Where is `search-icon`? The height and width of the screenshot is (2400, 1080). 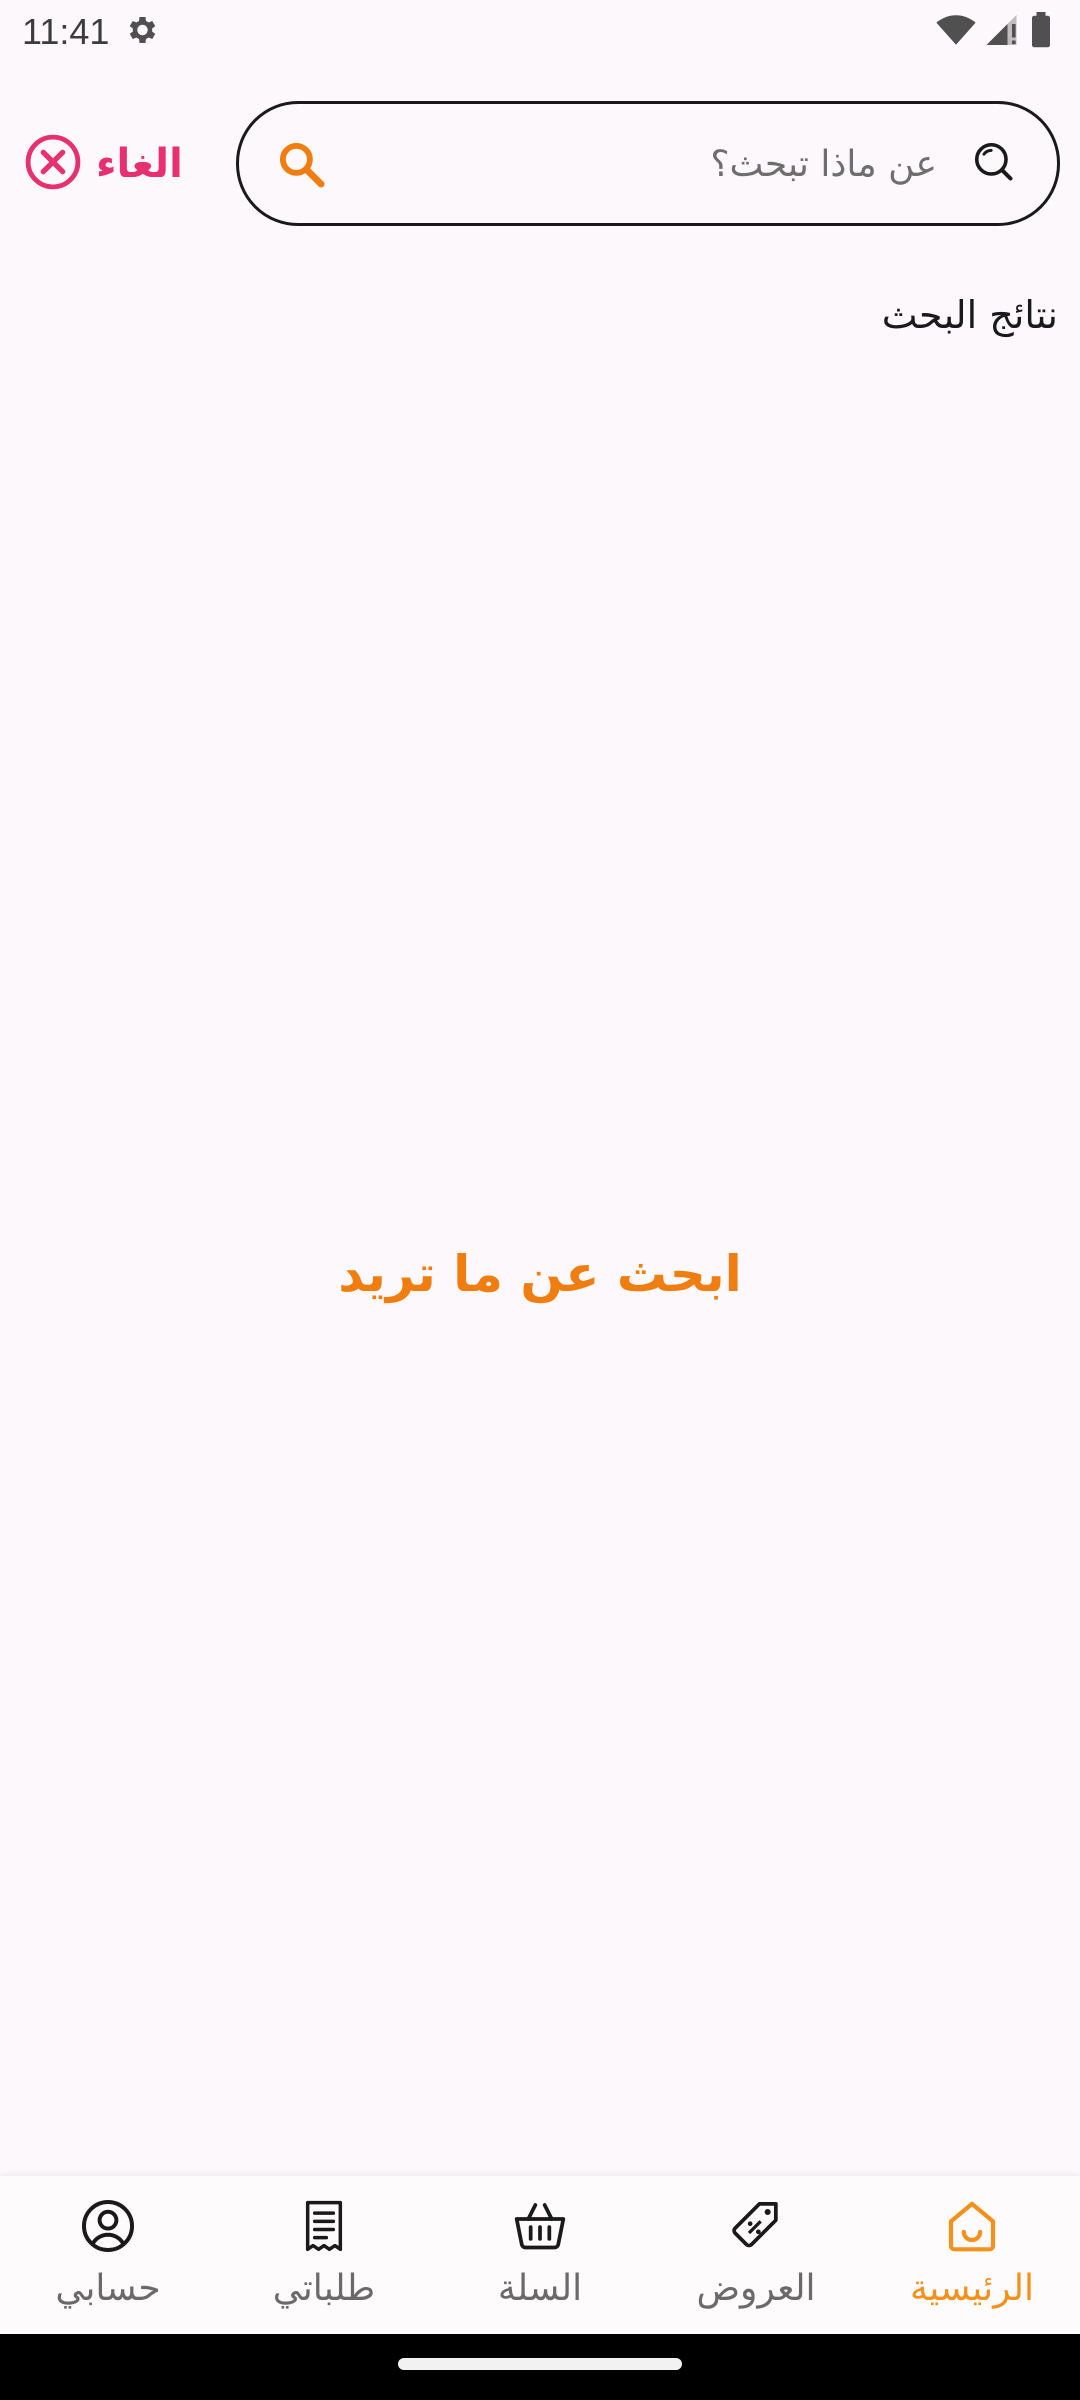 search-icon is located at coordinates (988, 167).